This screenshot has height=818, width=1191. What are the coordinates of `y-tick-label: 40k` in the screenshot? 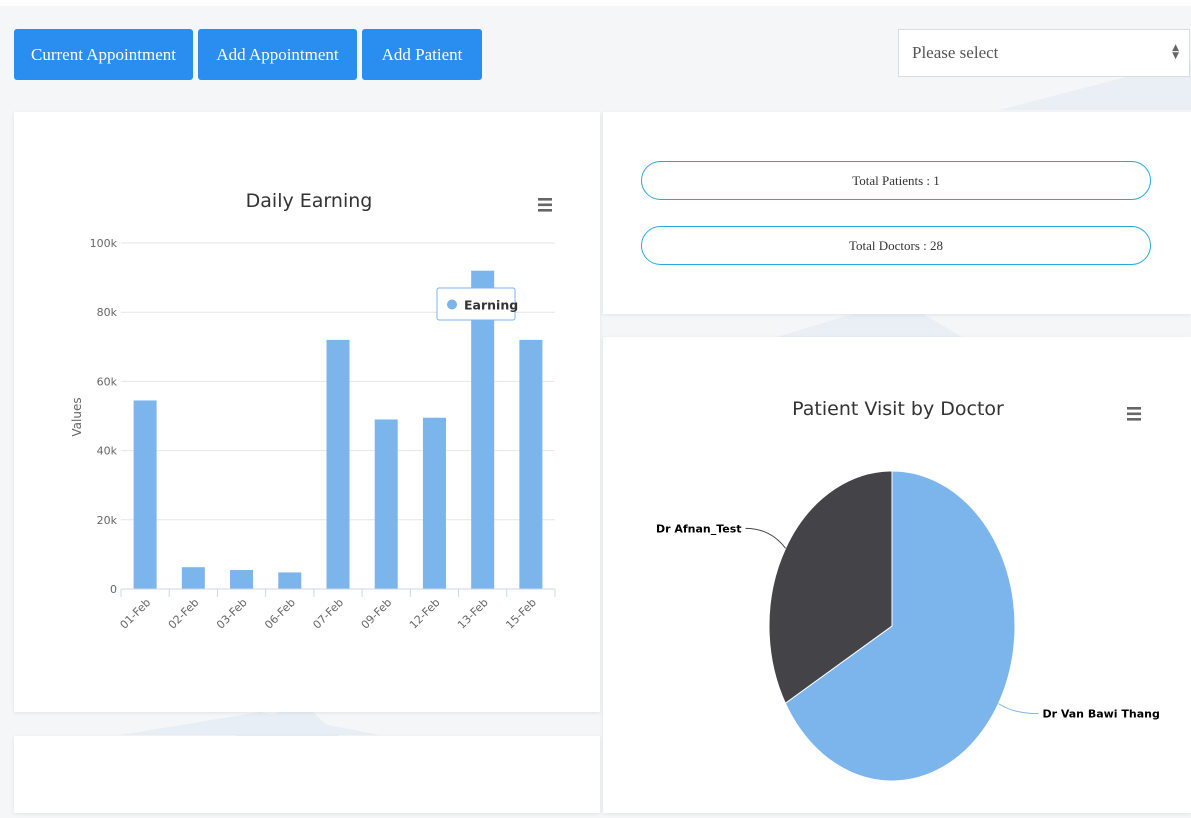 It's located at (107, 451).